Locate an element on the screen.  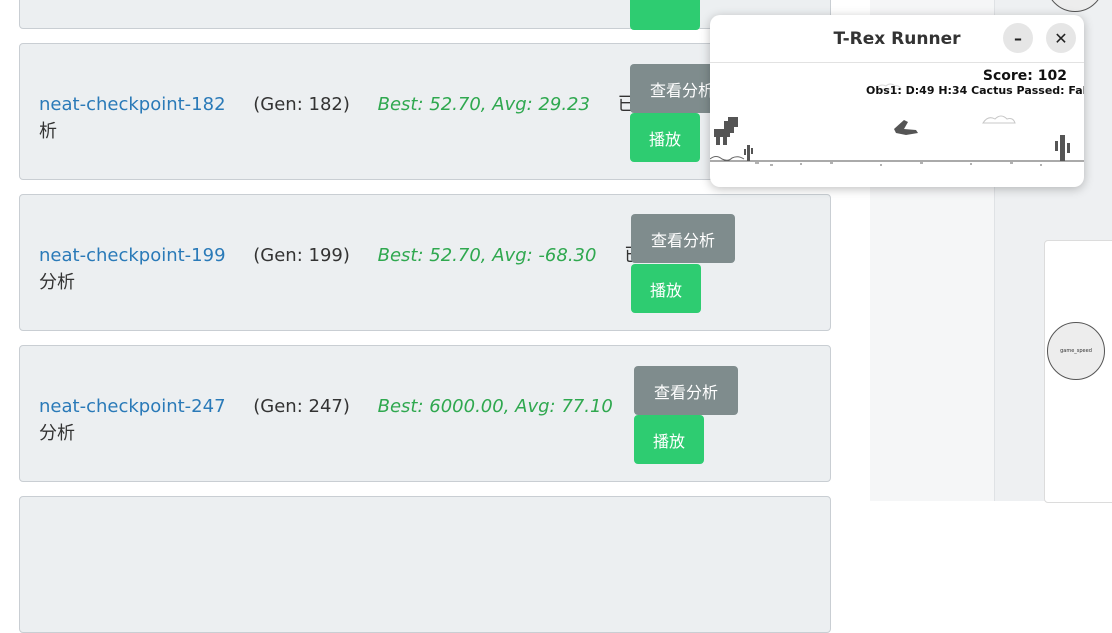
fitness-stats: Best: 52.70, Avg: 29.23 is located at coordinates (483, 104).